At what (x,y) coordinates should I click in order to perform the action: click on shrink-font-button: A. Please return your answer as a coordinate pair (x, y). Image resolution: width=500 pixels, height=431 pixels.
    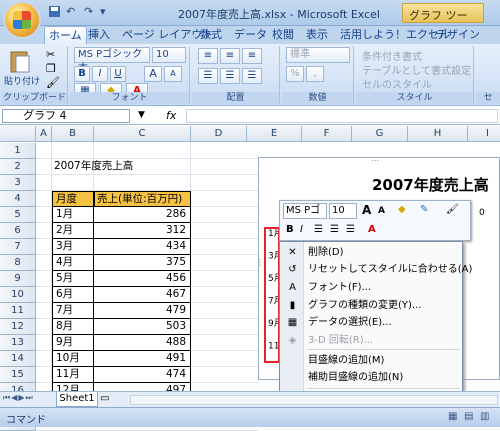
    Looking at the image, I should click on (173, 74).